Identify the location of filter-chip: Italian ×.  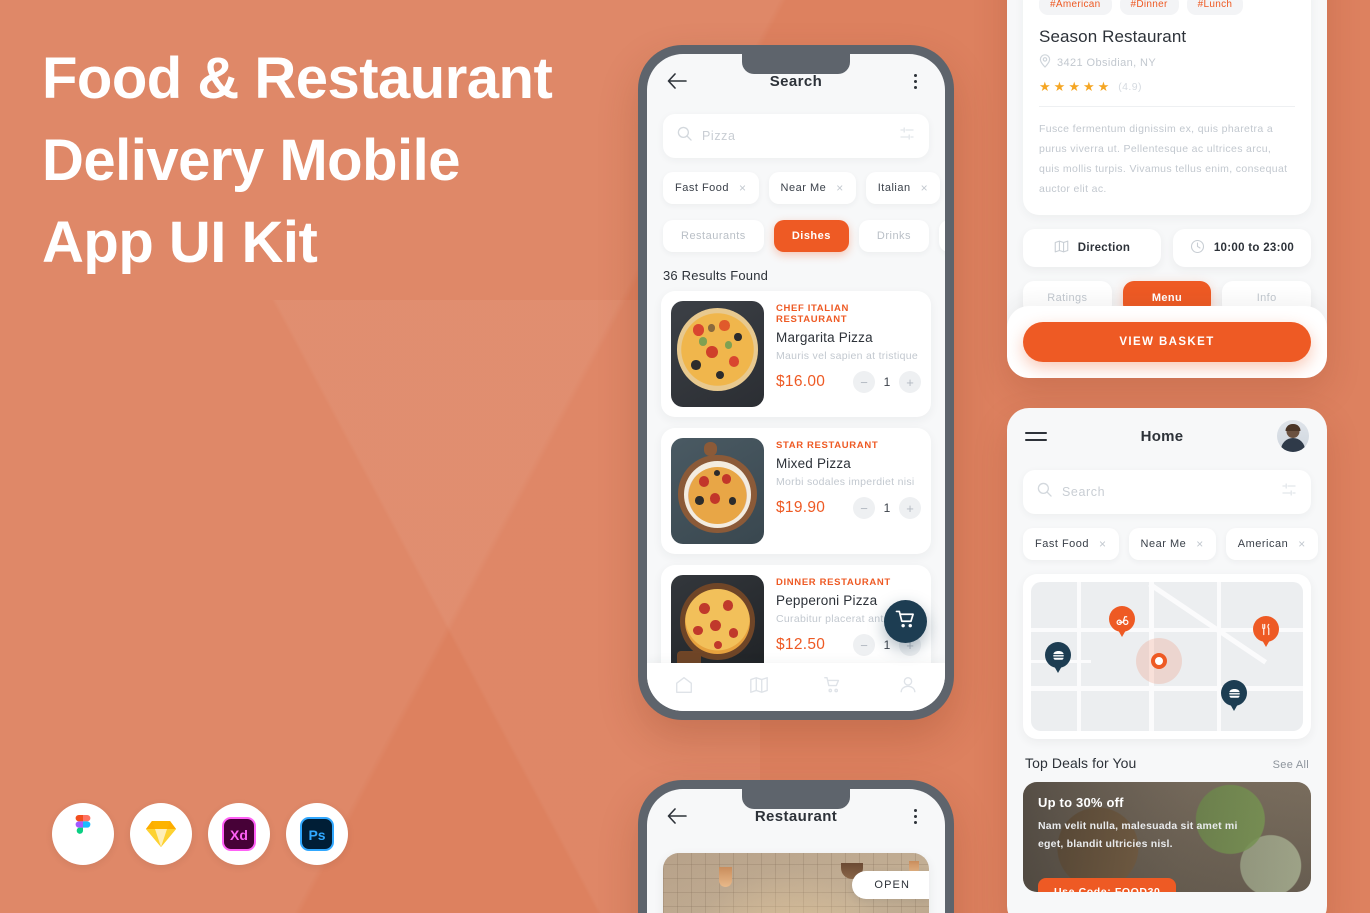
(903, 188).